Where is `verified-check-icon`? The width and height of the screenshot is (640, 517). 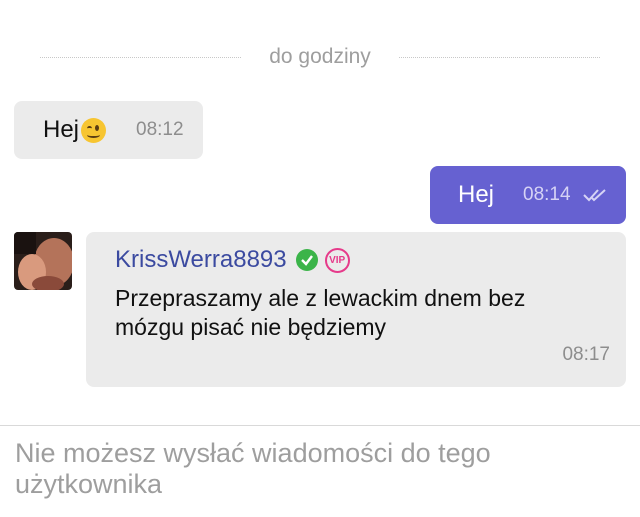 verified-check-icon is located at coordinates (306, 260).